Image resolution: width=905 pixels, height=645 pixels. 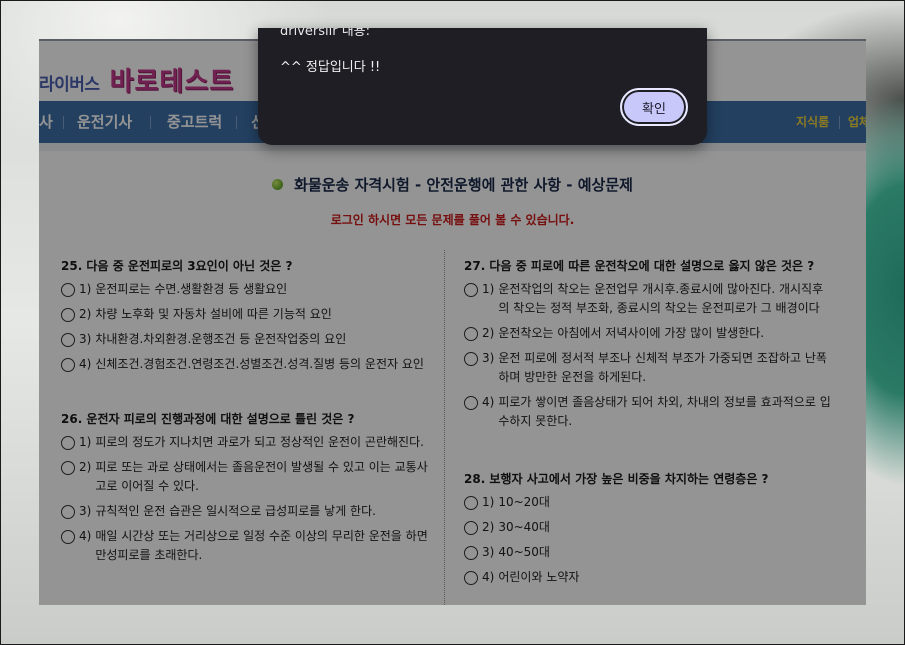 What do you see at coordinates (330, 67) in the screenshot?
I see `dialog-message: ^^ 정답입니다 !!` at bounding box center [330, 67].